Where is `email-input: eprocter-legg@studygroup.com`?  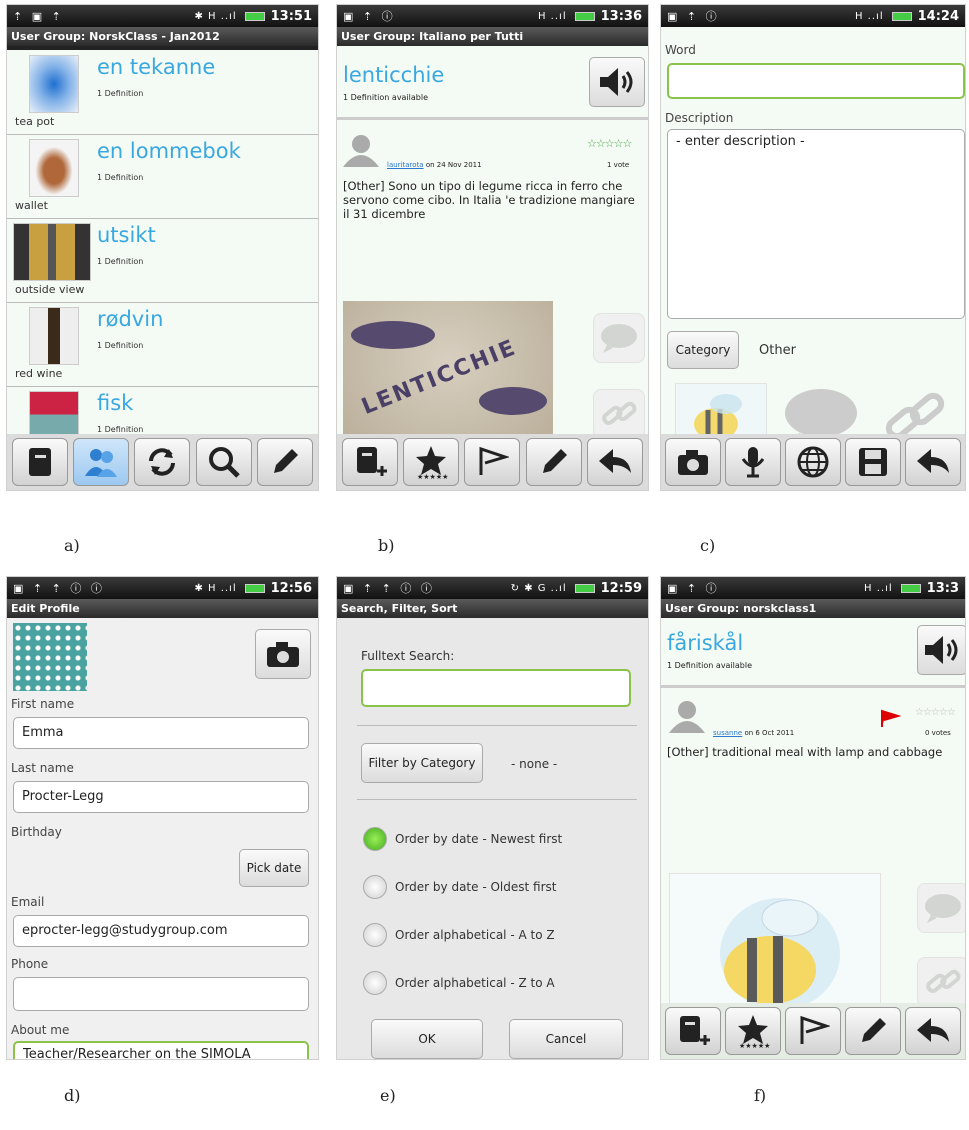
email-input: eprocter-legg@studygroup.com is located at coordinates (161, 931).